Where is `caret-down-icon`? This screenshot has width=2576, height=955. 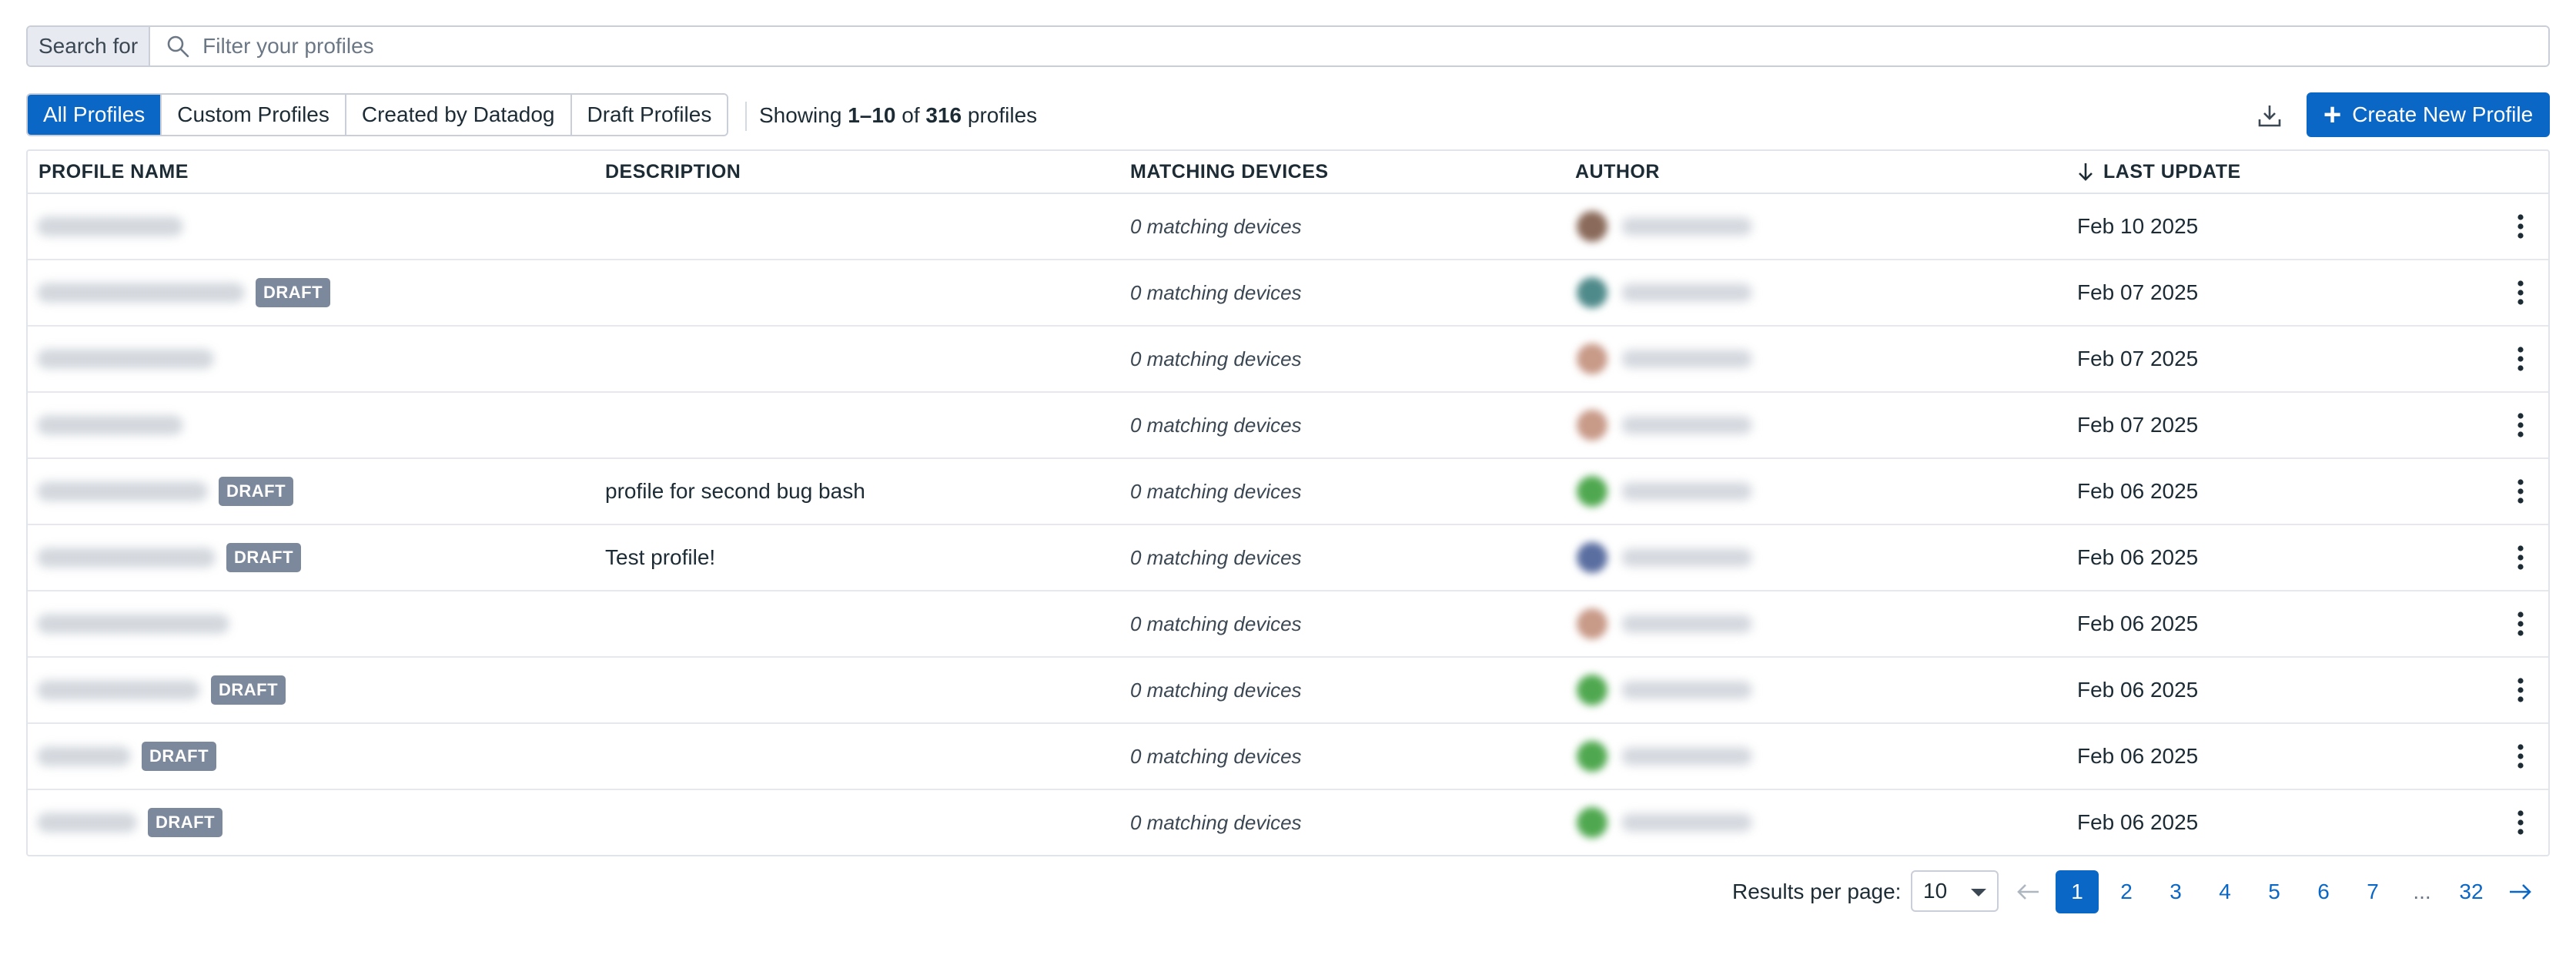
caret-down-icon is located at coordinates (1979, 892).